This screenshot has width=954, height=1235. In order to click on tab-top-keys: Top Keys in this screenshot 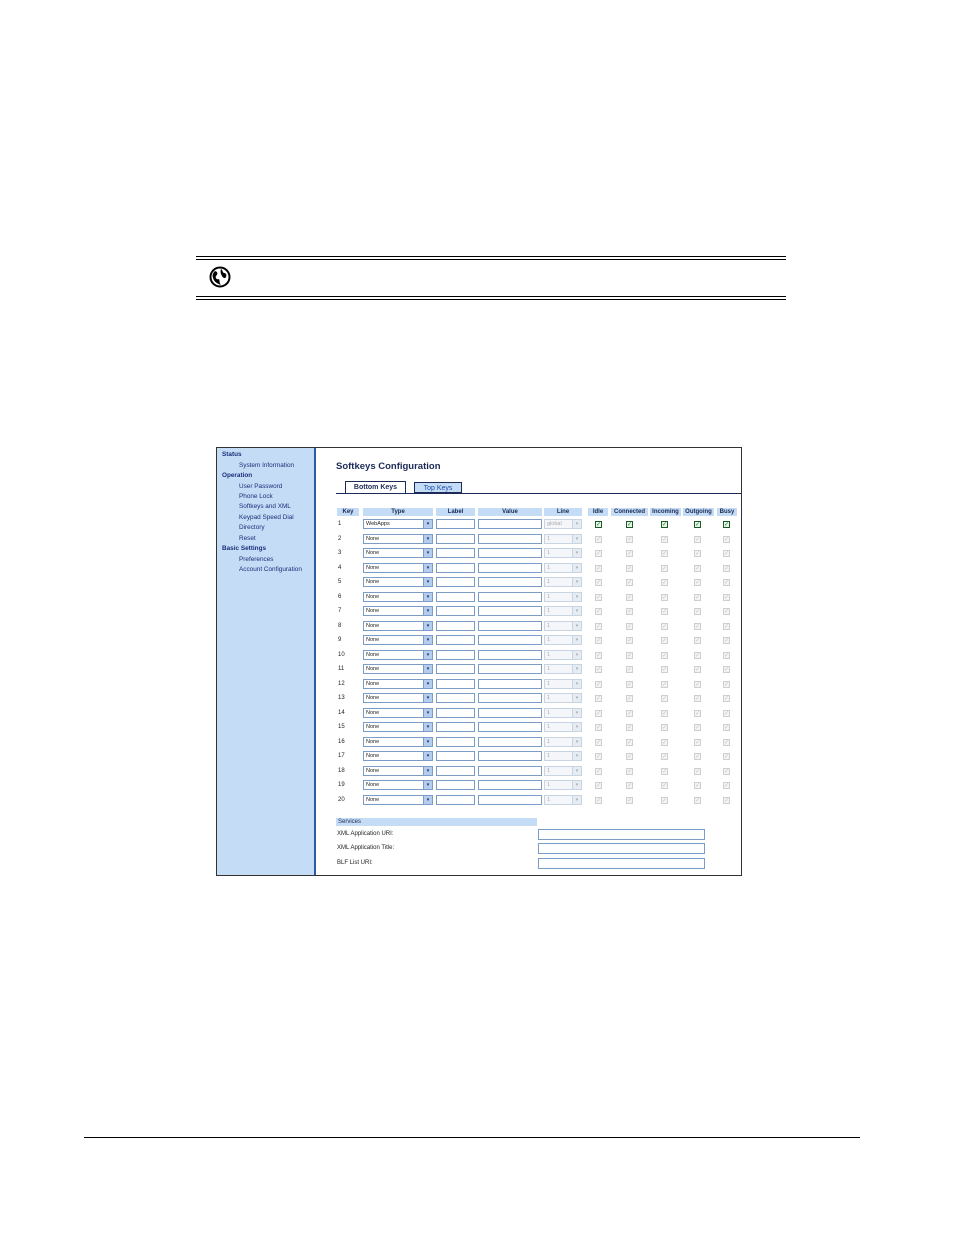, I will do `click(438, 487)`.